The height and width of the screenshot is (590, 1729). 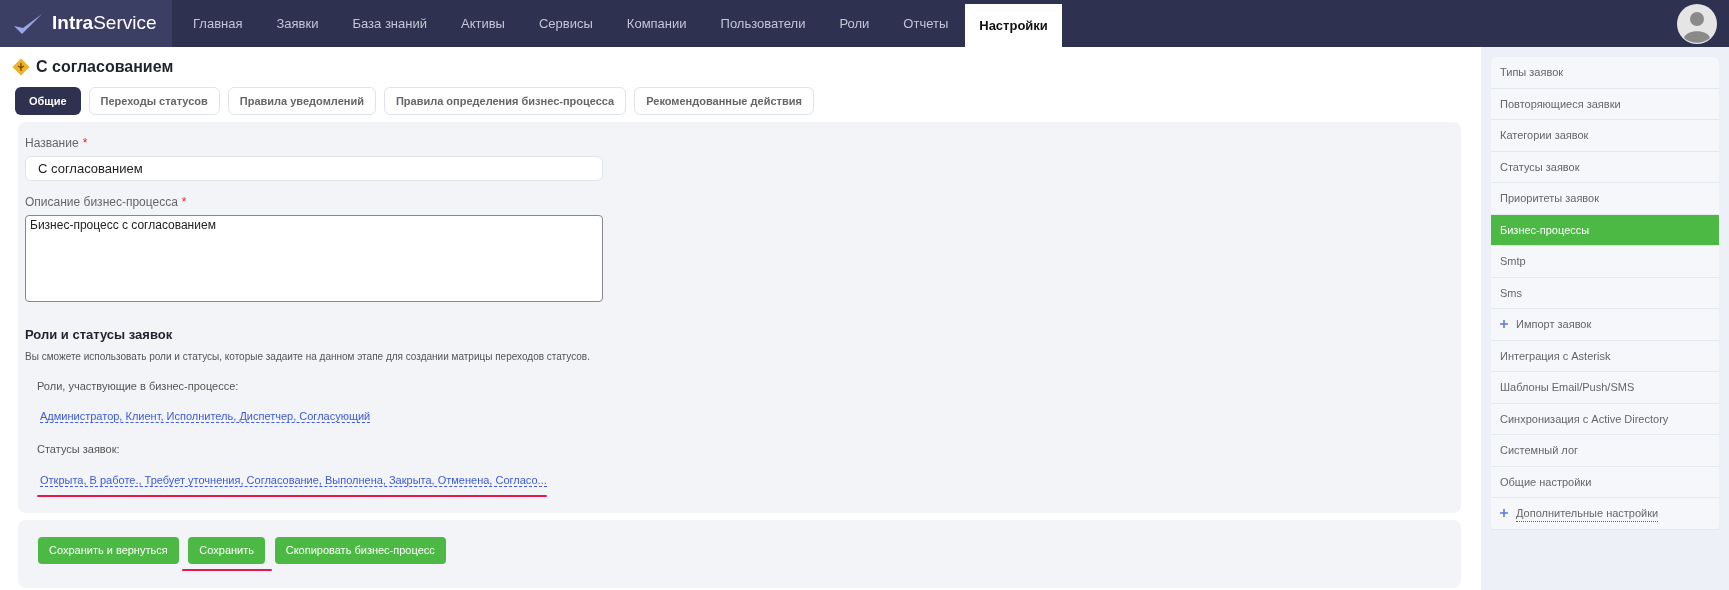 What do you see at coordinates (218, 23) in the screenshot?
I see `nav-tab: Главная` at bounding box center [218, 23].